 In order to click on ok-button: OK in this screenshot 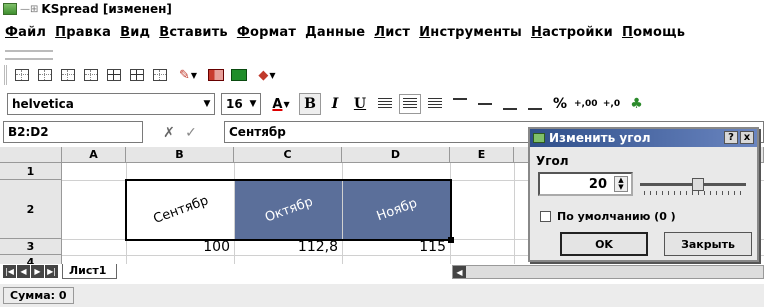, I will do `click(604, 244)`.